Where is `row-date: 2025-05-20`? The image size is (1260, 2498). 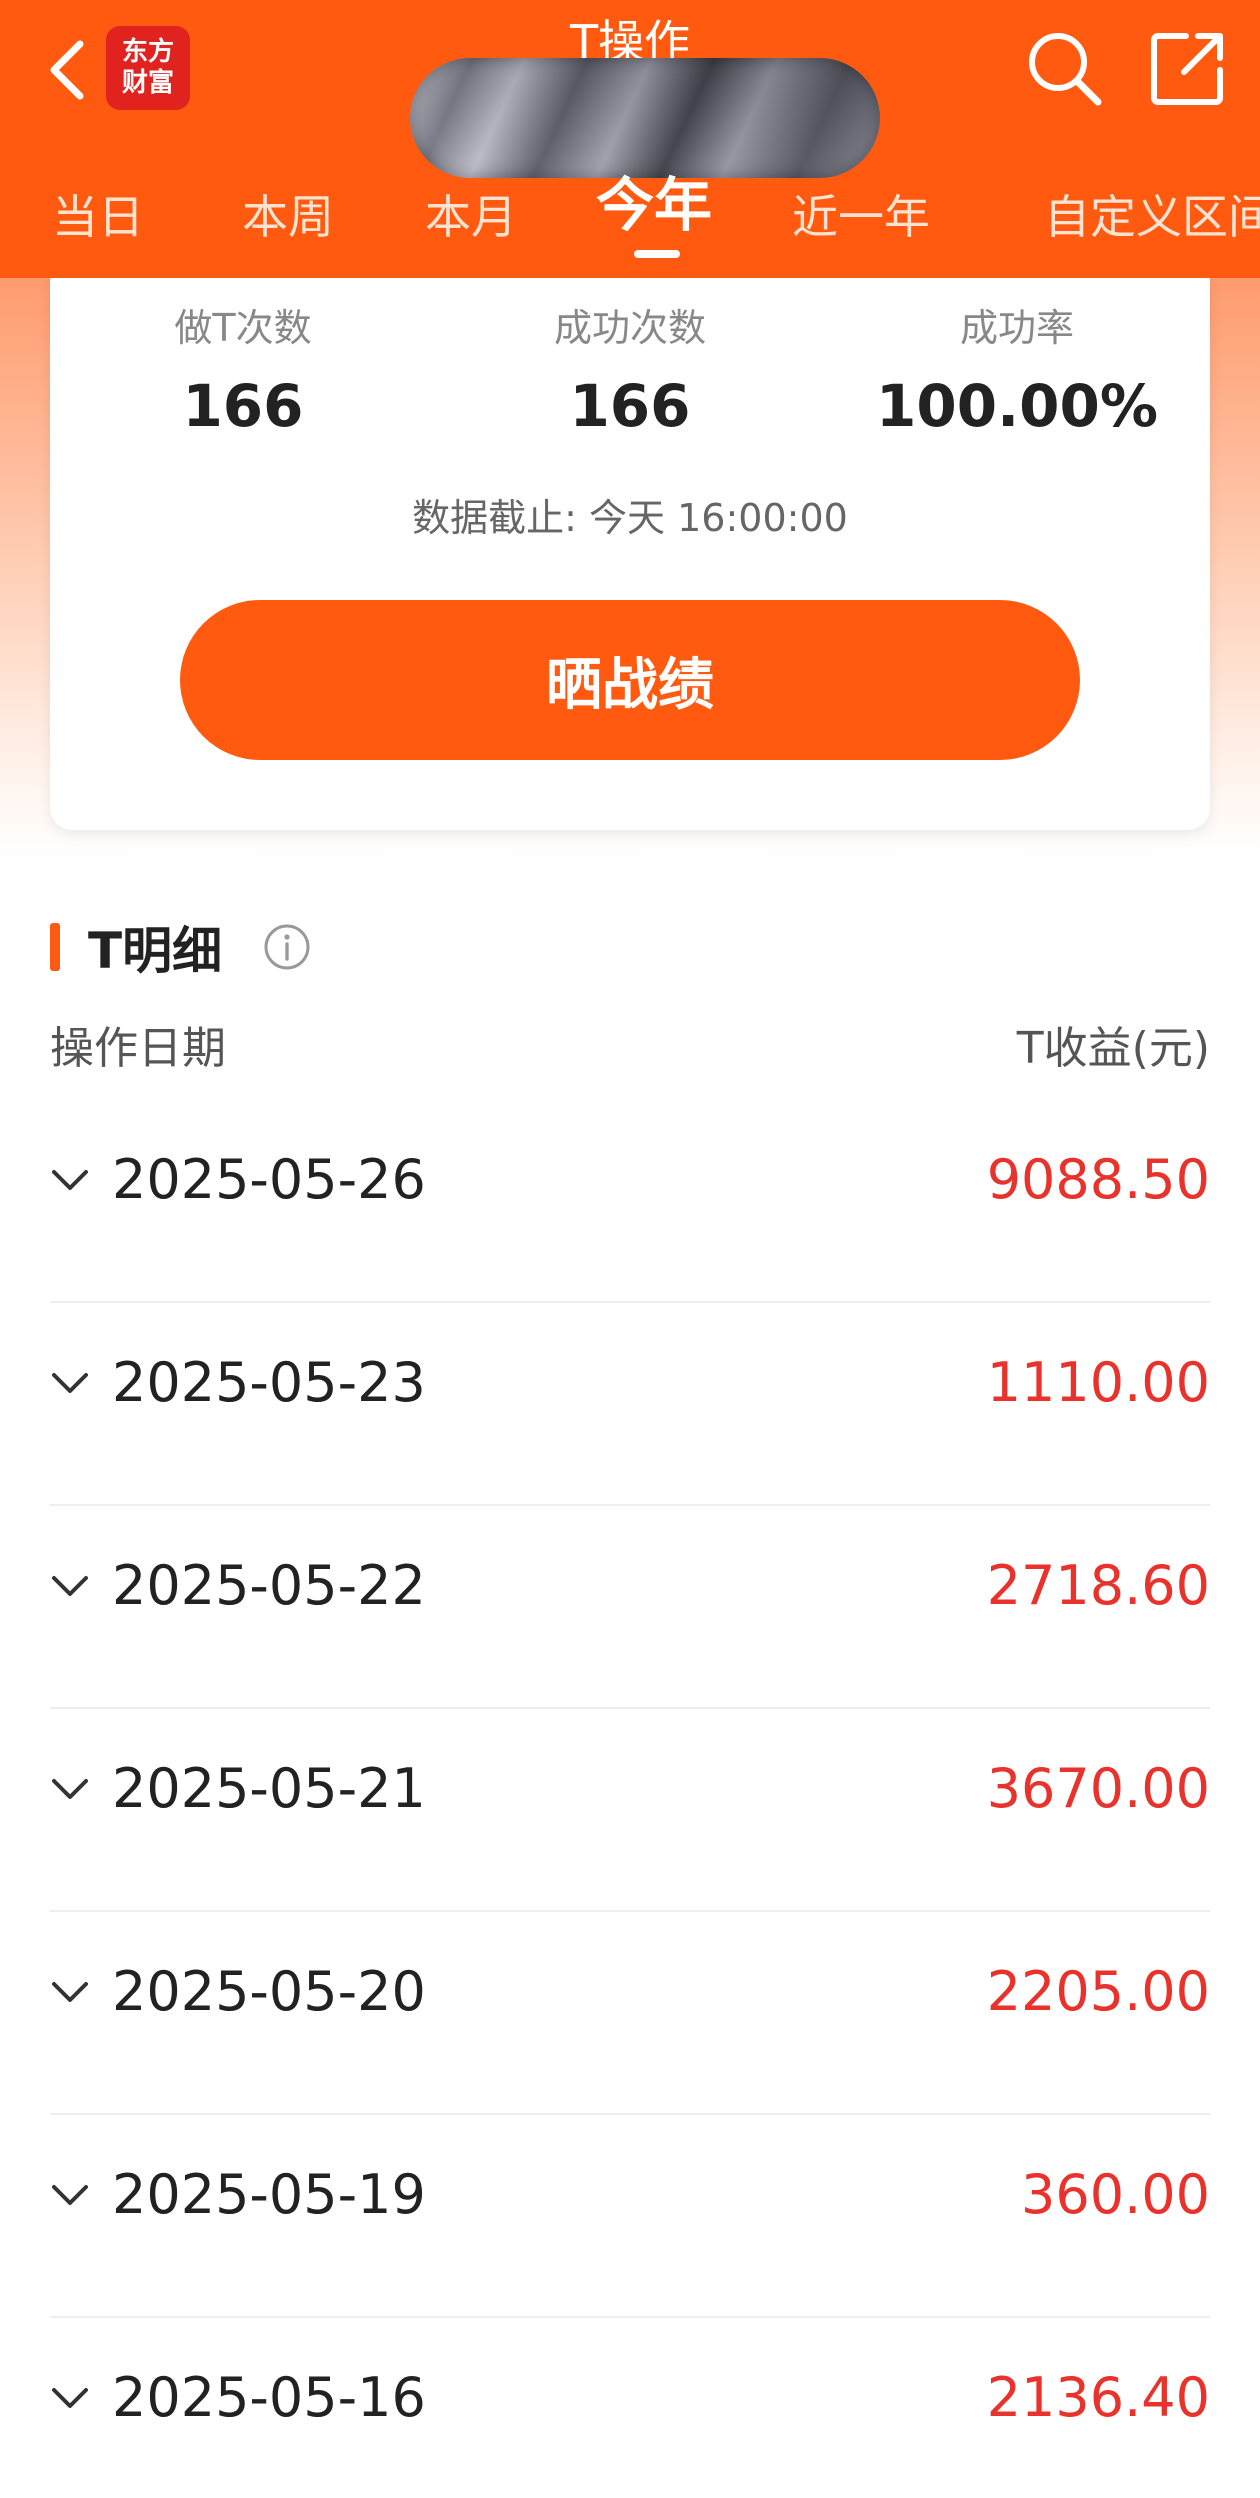 row-date: 2025-05-20 is located at coordinates (269, 1991).